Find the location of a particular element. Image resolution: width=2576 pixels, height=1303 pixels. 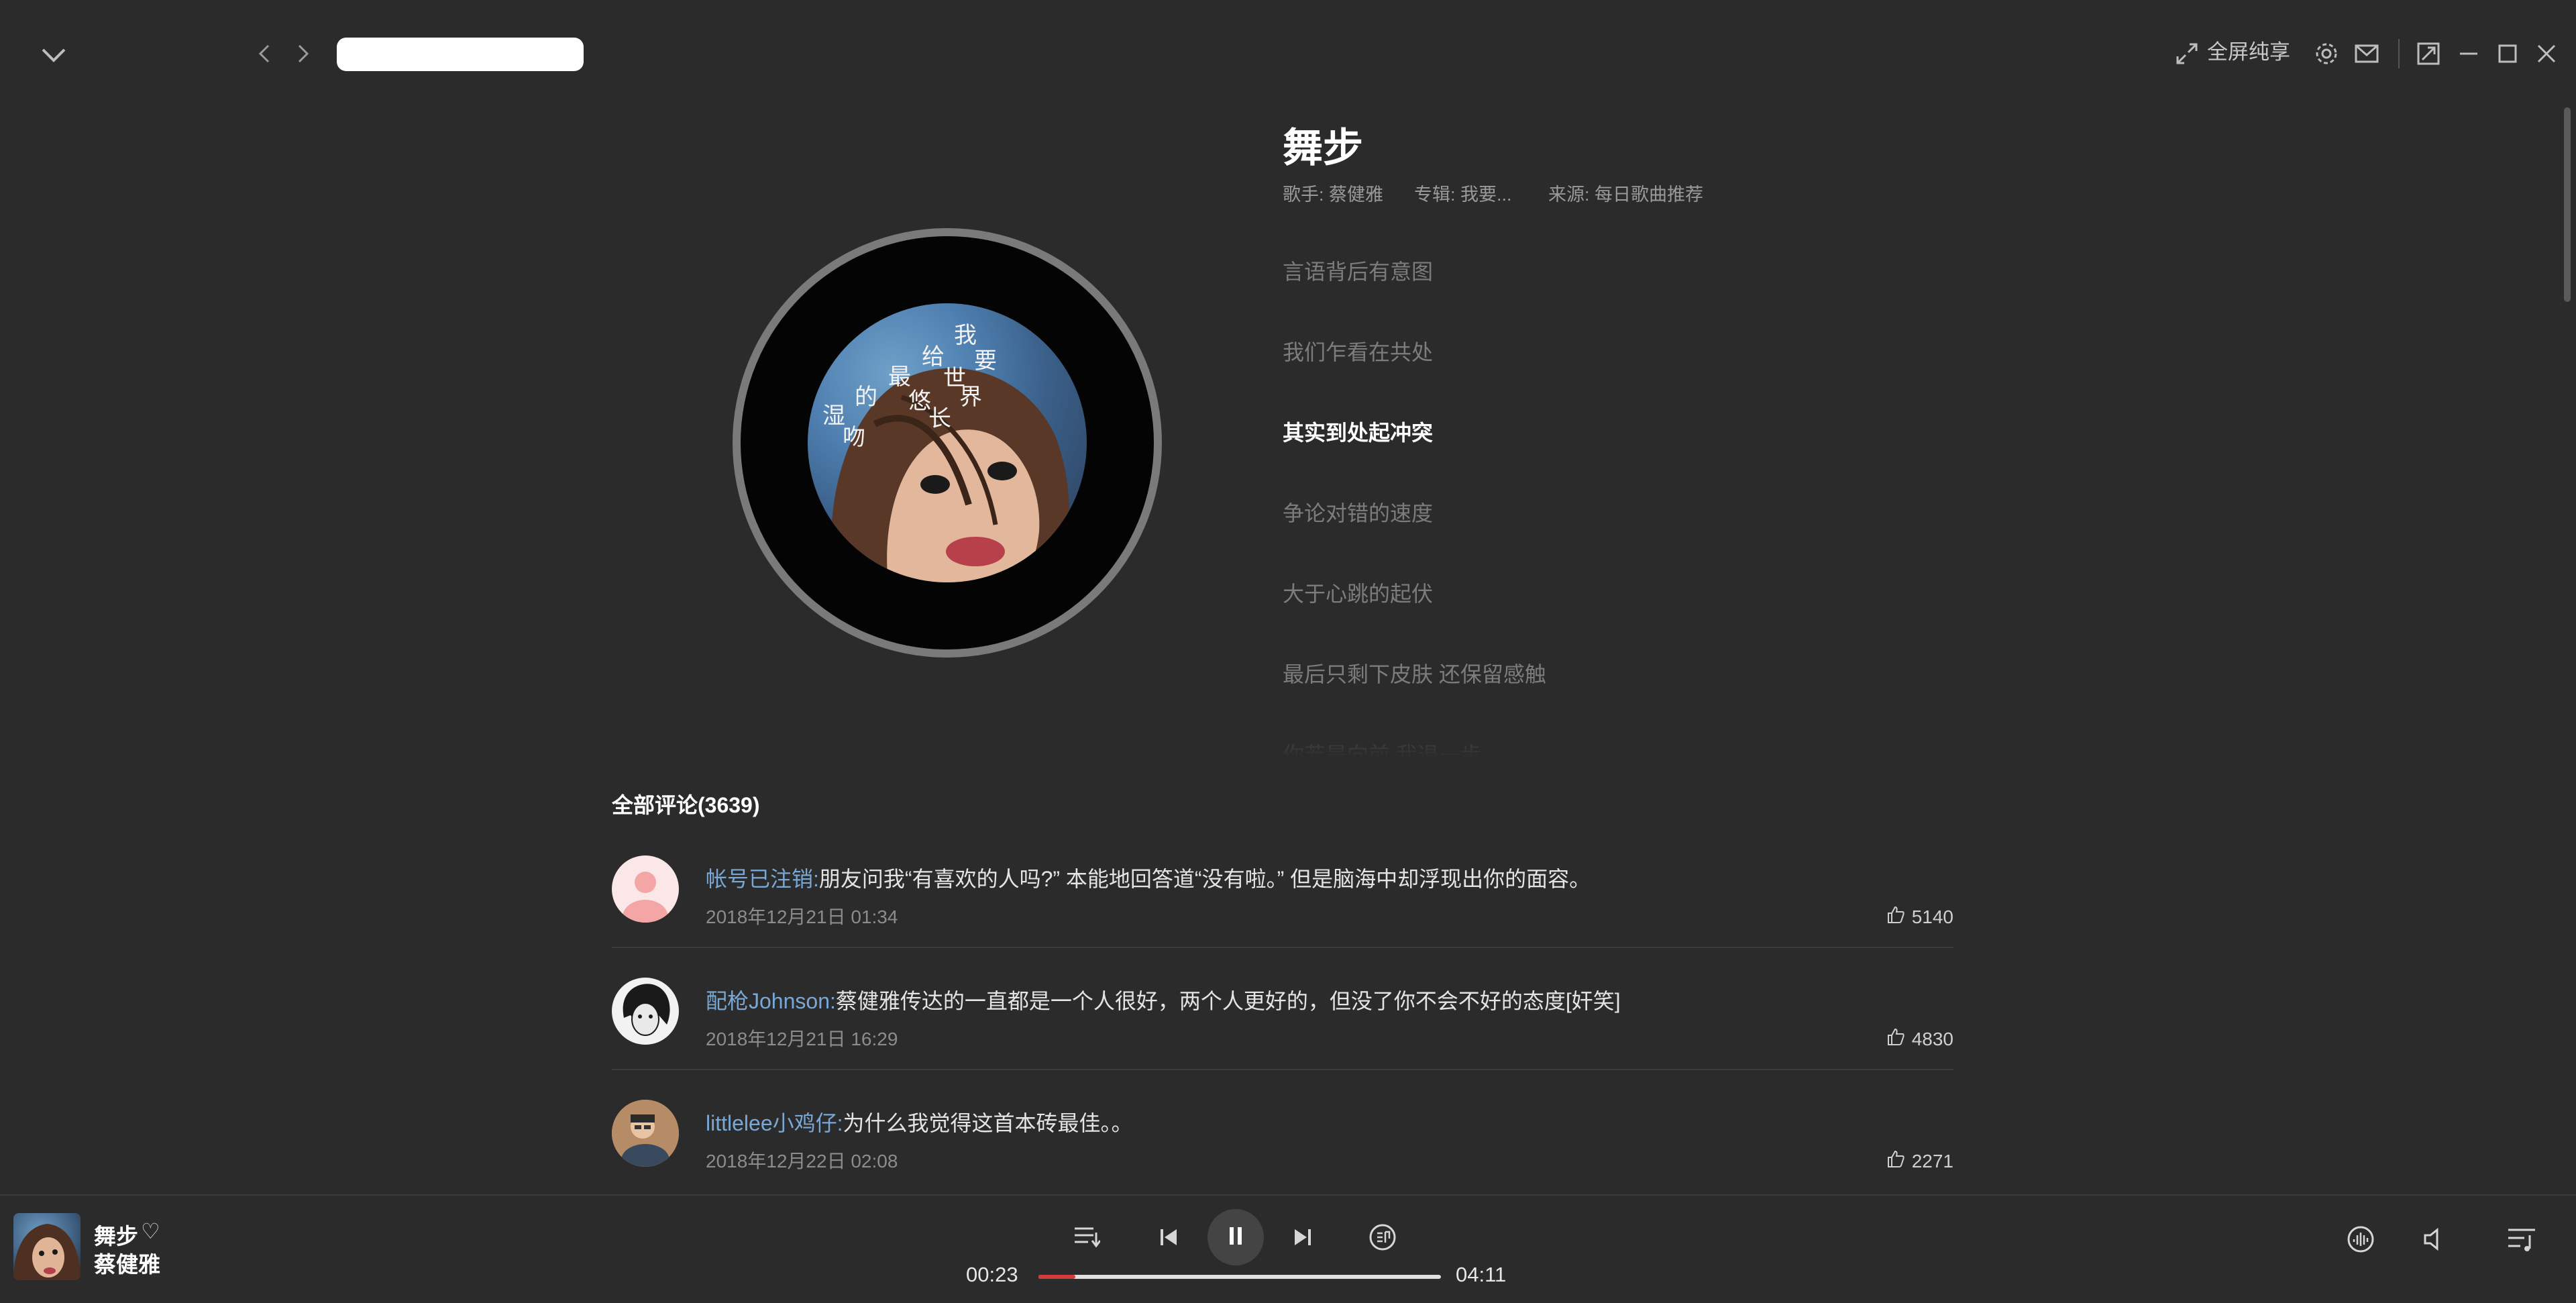

cover-char: 要 is located at coordinates (985, 361).